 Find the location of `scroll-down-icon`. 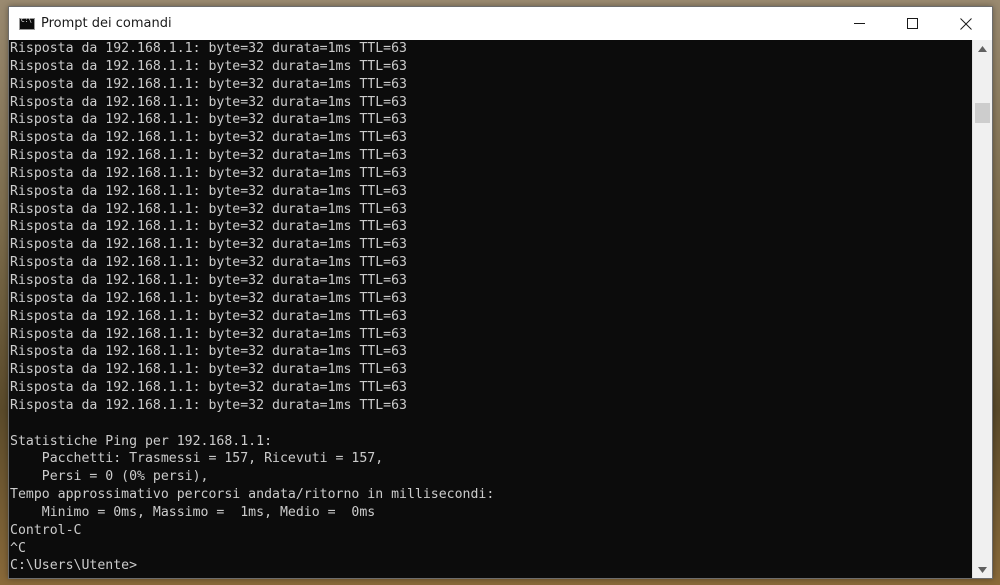

scroll-down-icon is located at coordinates (982, 569).